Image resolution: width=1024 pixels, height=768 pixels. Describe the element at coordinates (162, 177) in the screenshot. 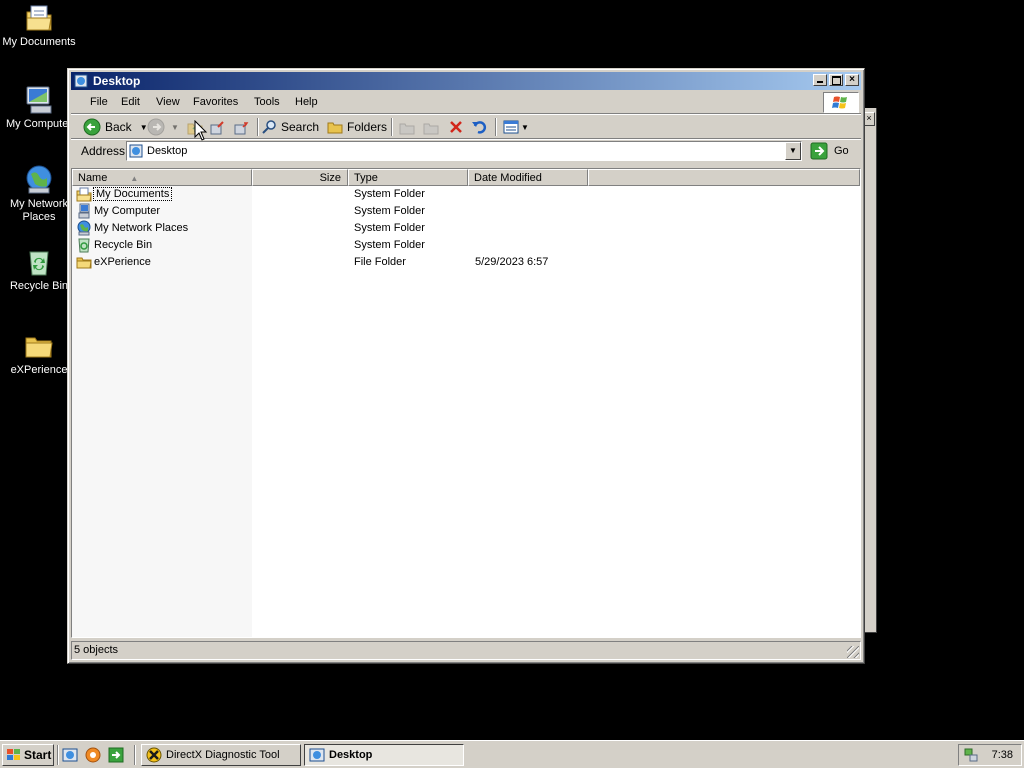

I see `column-header-name: Name ▲` at that location.